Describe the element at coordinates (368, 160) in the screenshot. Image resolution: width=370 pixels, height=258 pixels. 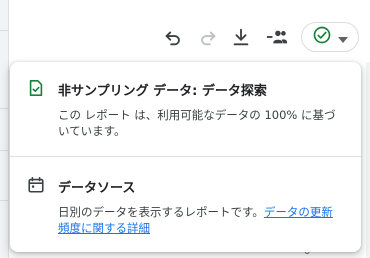
I see `background-right-edge` at that location.